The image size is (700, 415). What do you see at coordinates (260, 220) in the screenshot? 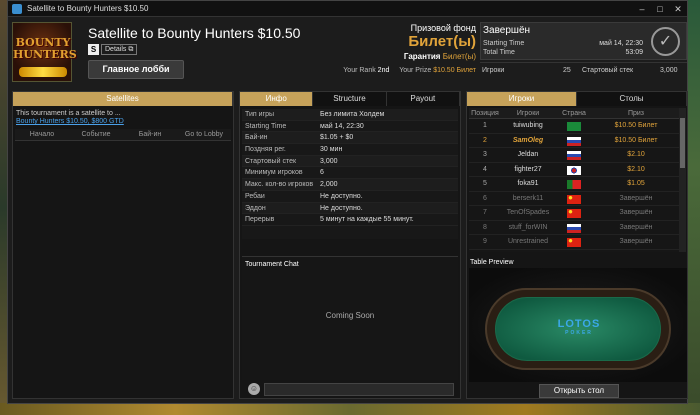
I see `info-key: Перерыв` at bounding box center [260, 220].